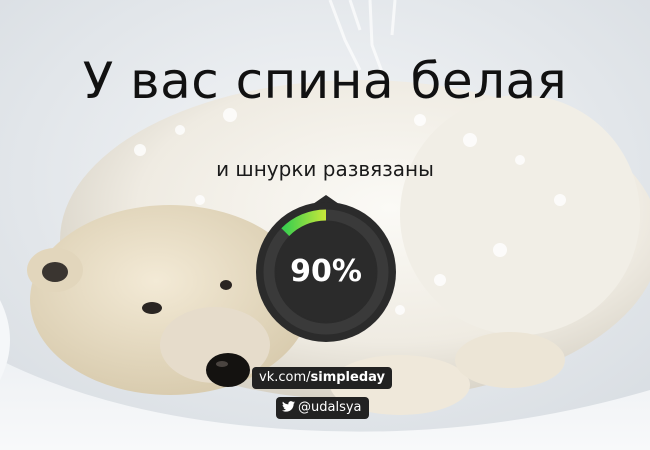 The height and width of the screenshot is (450, 650). I want to click on subheadline: и шнурки развязаны, so click(325, 169).